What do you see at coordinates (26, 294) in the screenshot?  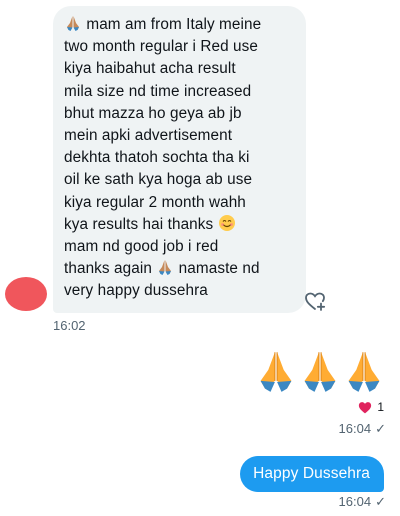 I see `avatar` at bounding box center [26, 294].